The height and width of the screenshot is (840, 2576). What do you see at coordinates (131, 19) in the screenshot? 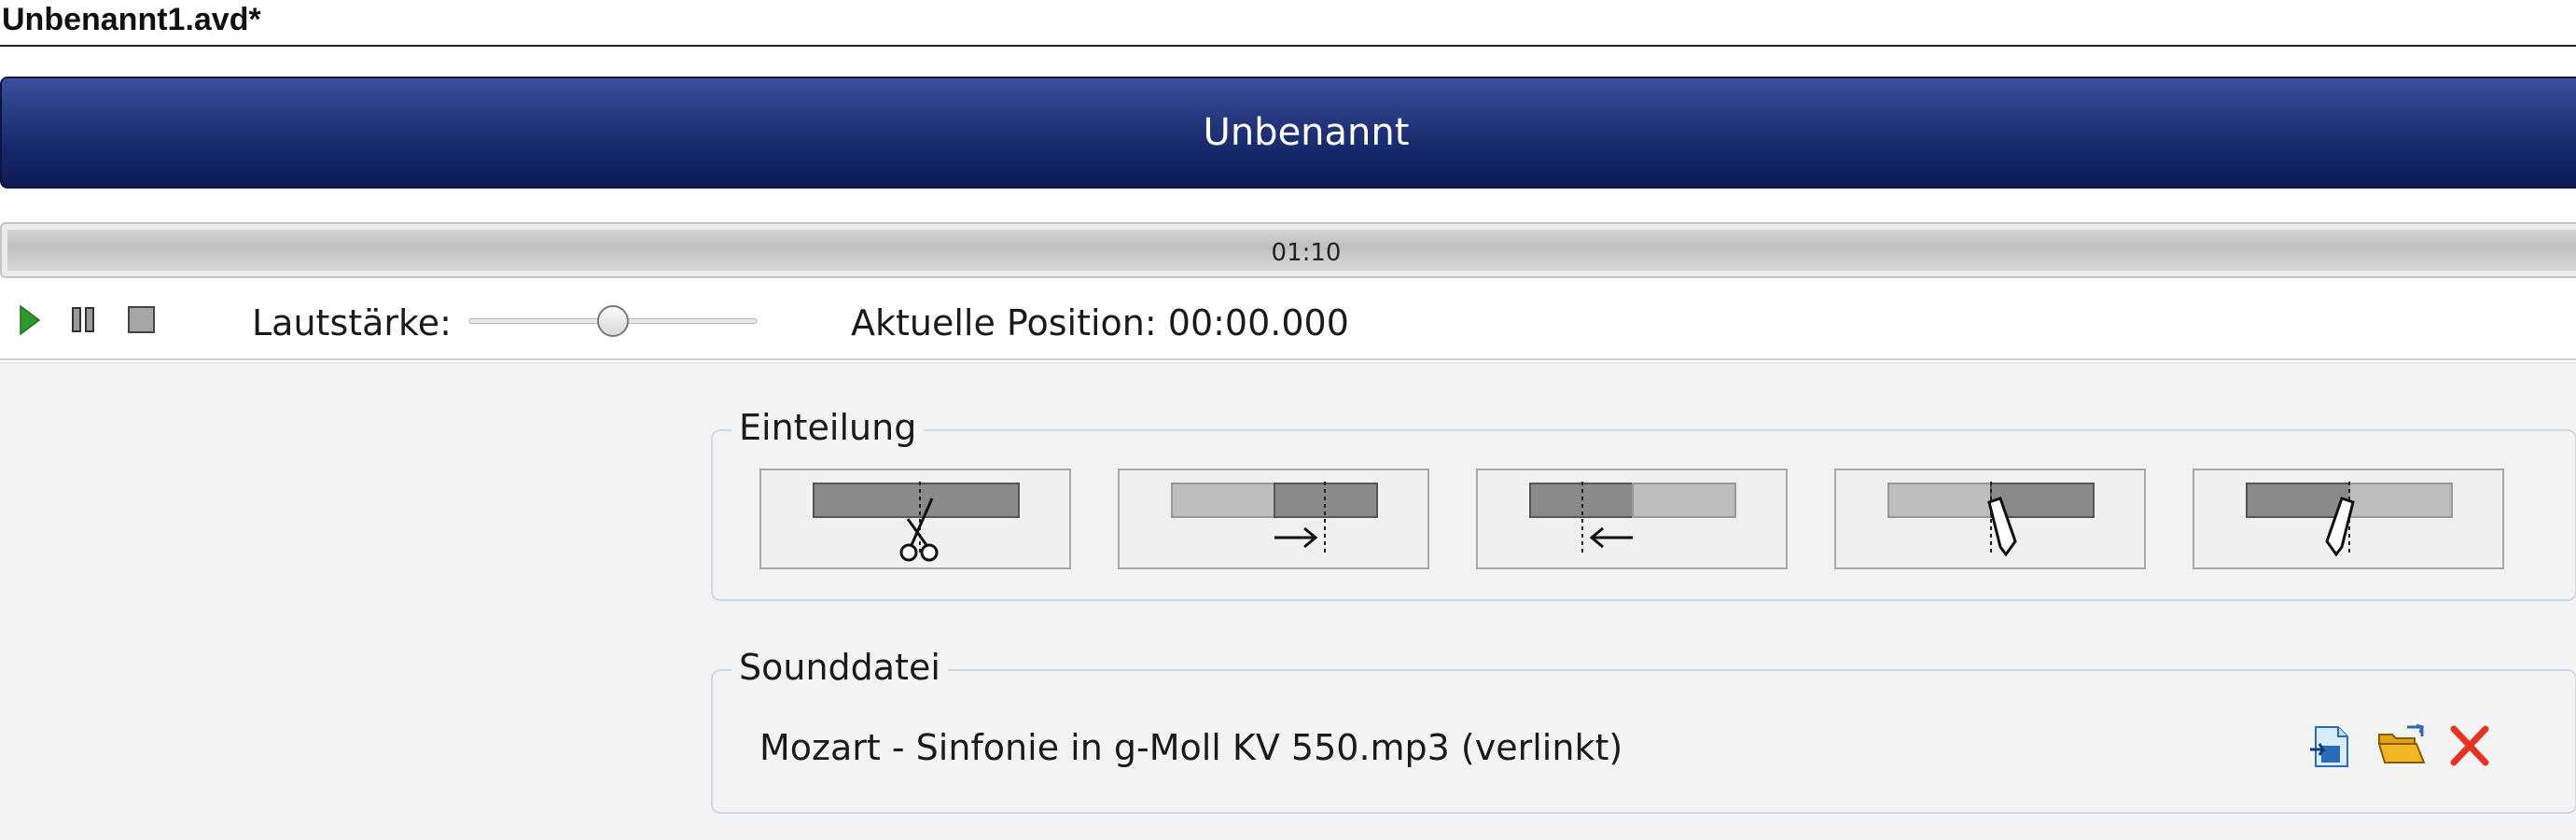
I see `window-title: Unbenannt1.avd*` at bounding box center [131, 19].